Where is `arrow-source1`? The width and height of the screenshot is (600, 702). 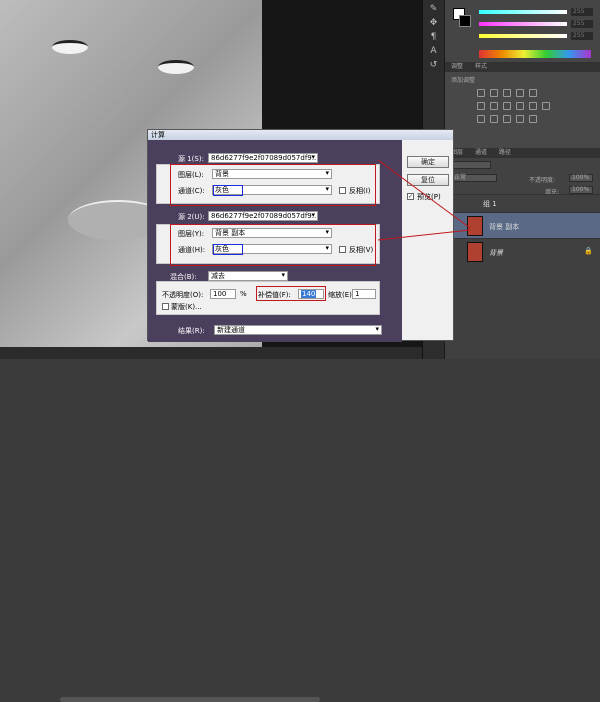 arrow-source1 is located at coordinates (424, 194).